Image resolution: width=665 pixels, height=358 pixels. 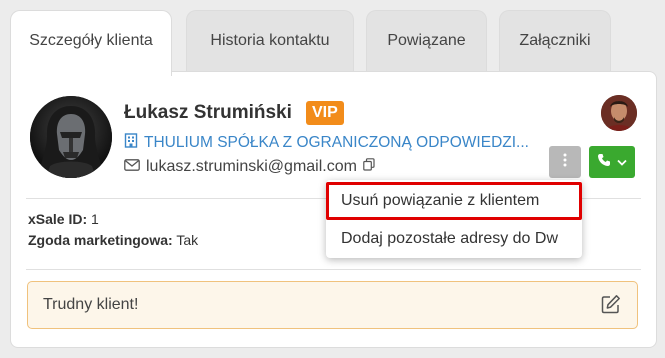 I want to click on menu-item-label: Dodaj pozostałe adresy do Dw, so click(x=450, y=238).